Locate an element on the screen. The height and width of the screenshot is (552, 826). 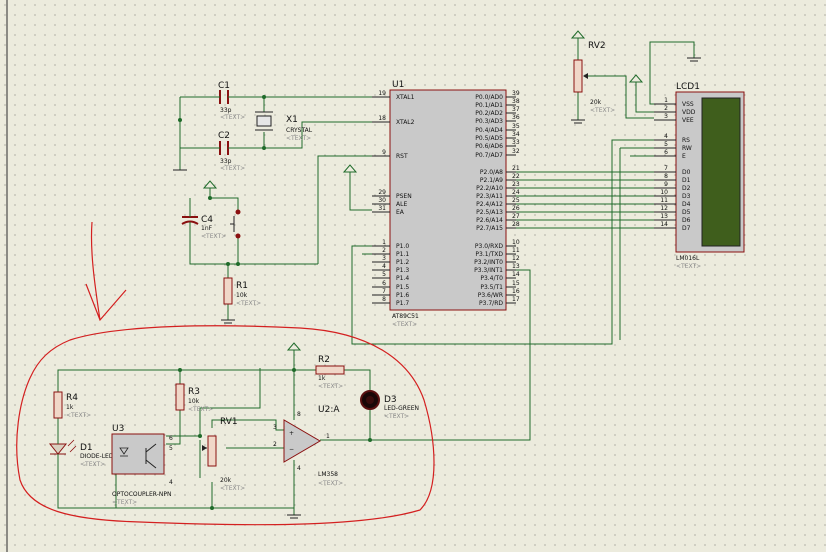
d1-ref: D1 is located at coordinates (86, 448).